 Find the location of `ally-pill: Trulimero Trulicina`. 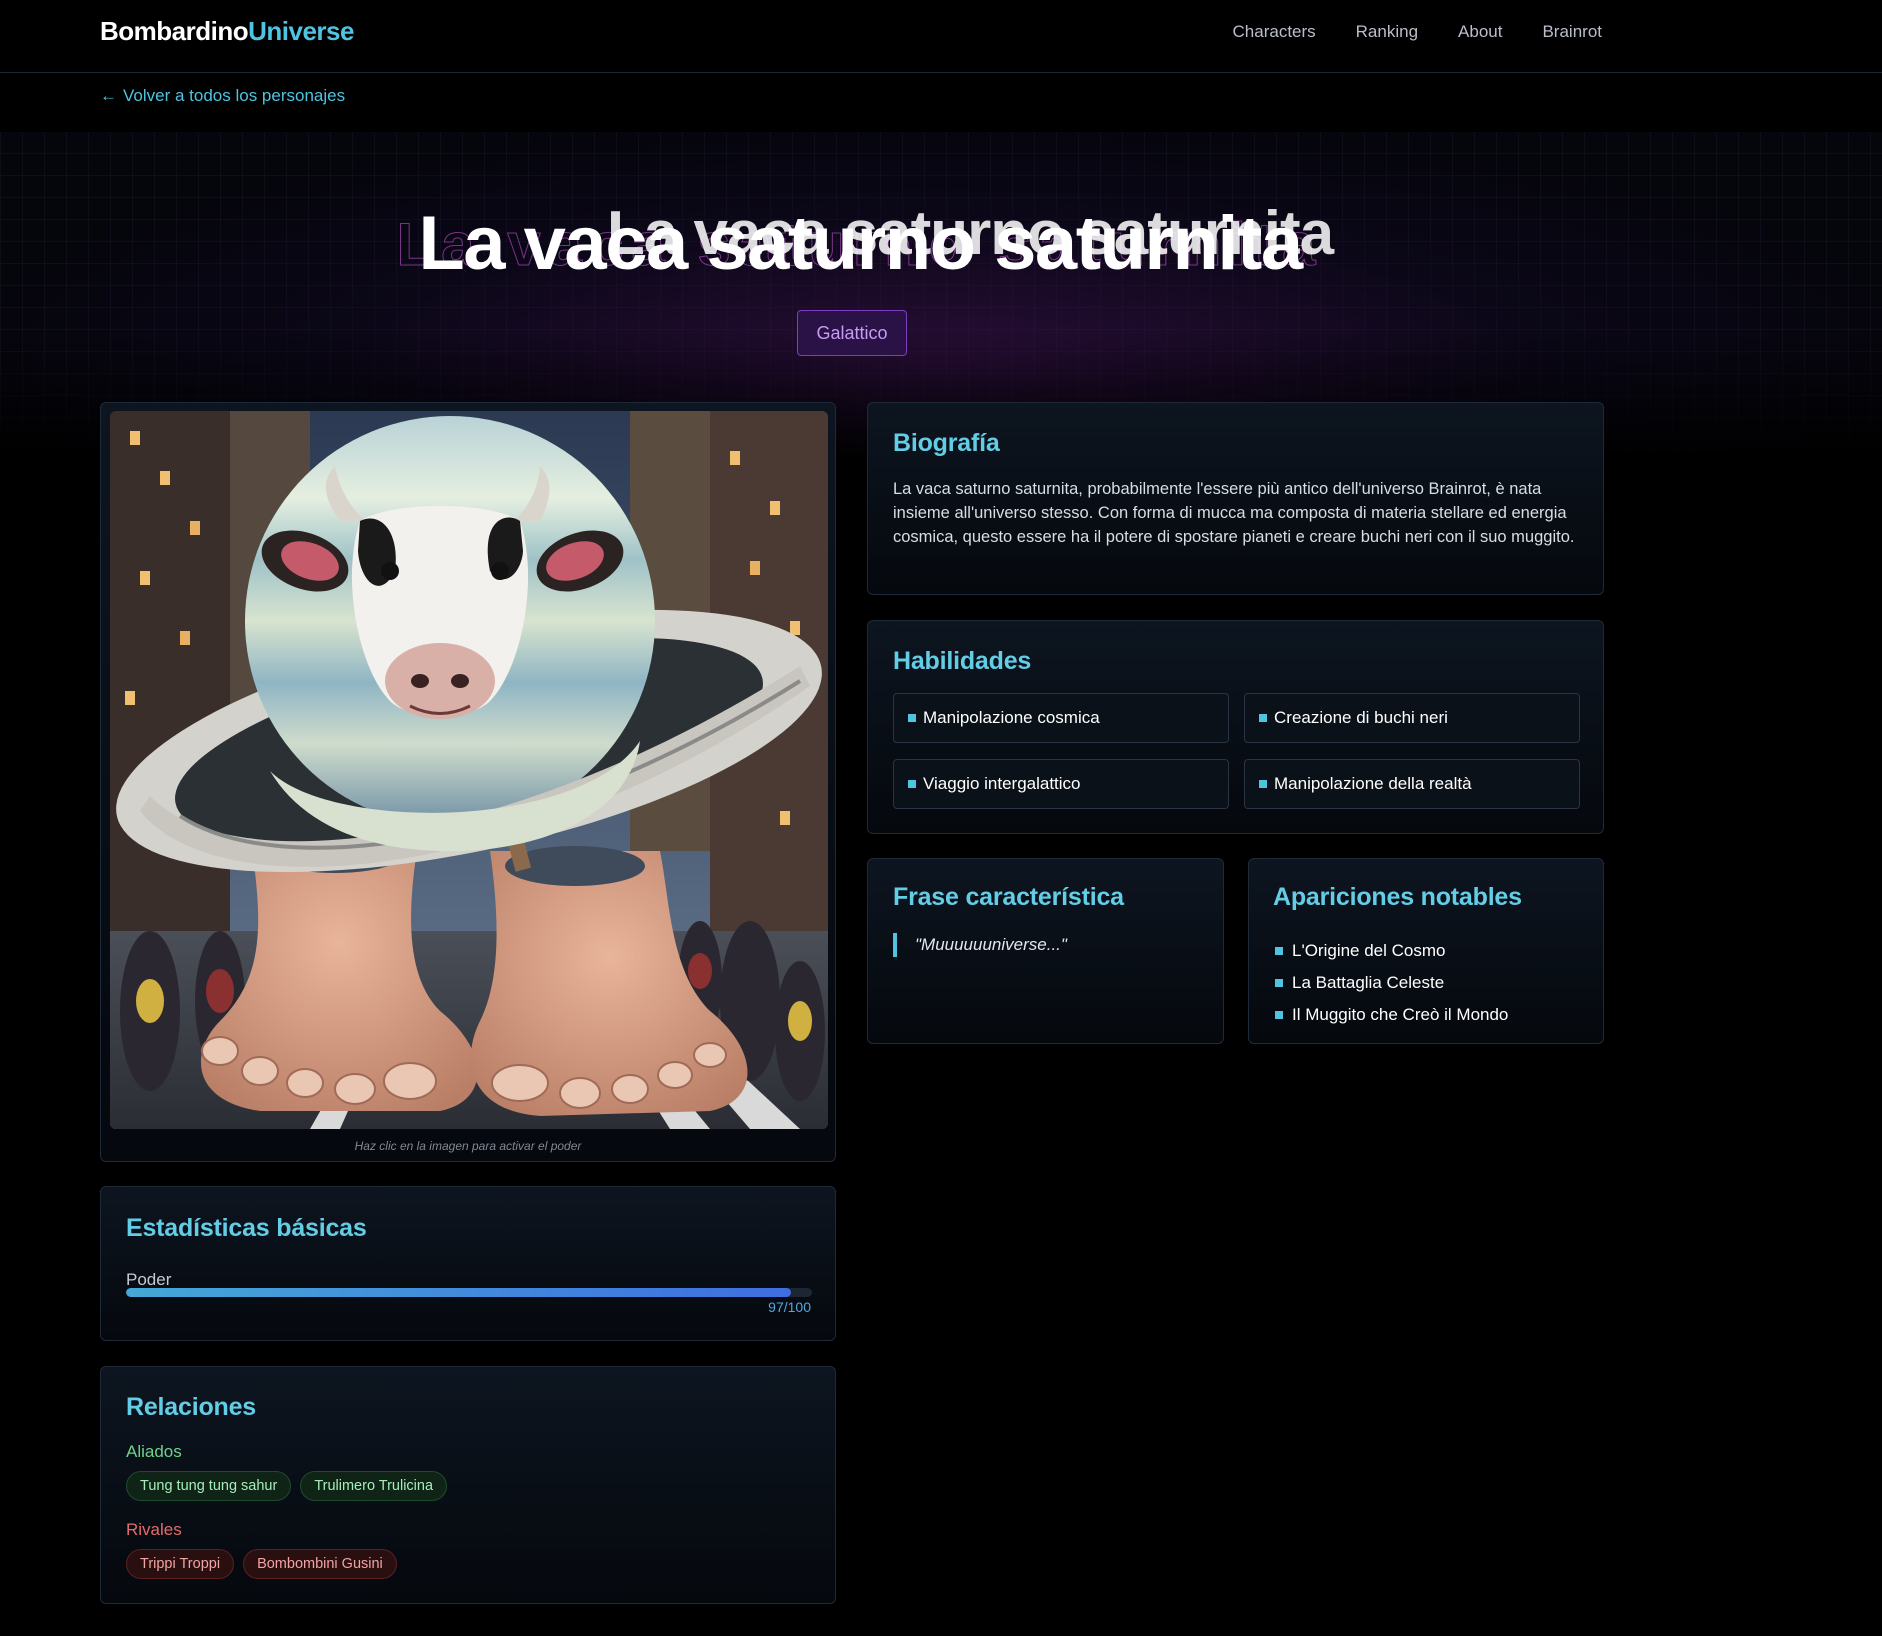

ally-pill: Trulimero Trulicina is located at coordinates (374, 1486).